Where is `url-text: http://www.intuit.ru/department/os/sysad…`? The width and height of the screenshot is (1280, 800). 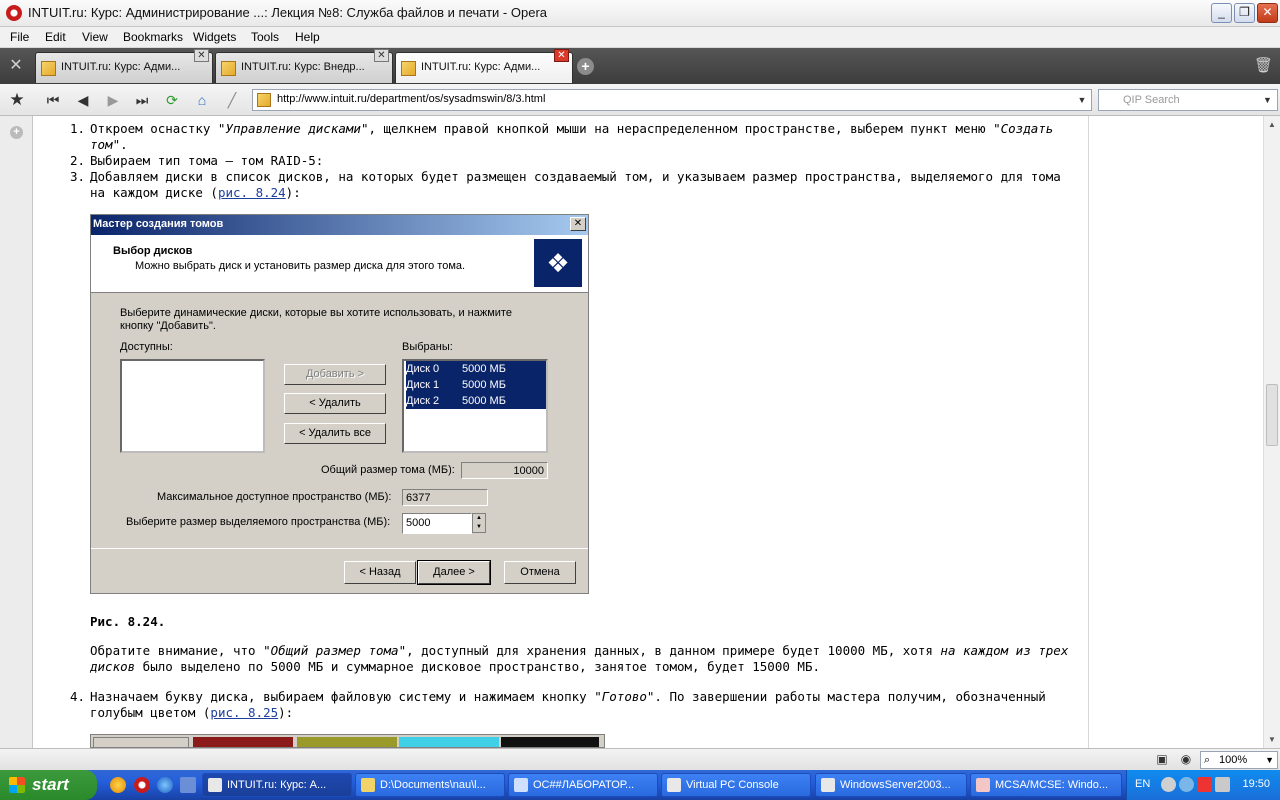
url-text: http://www.intuit.ru/department/os/sysad… is located at coordinates (411, 99).